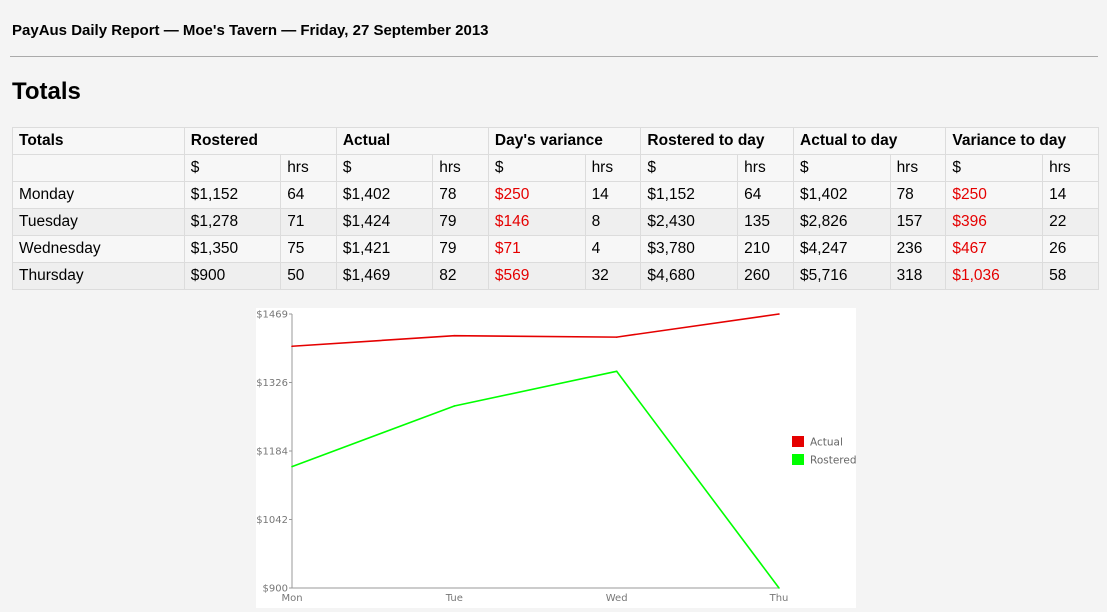 The image size is (1107, 612). What do you see at coordinates (272, 520) in the screenshot?
I see `y-tick-label: $1042` at bounding box center [272, 520].